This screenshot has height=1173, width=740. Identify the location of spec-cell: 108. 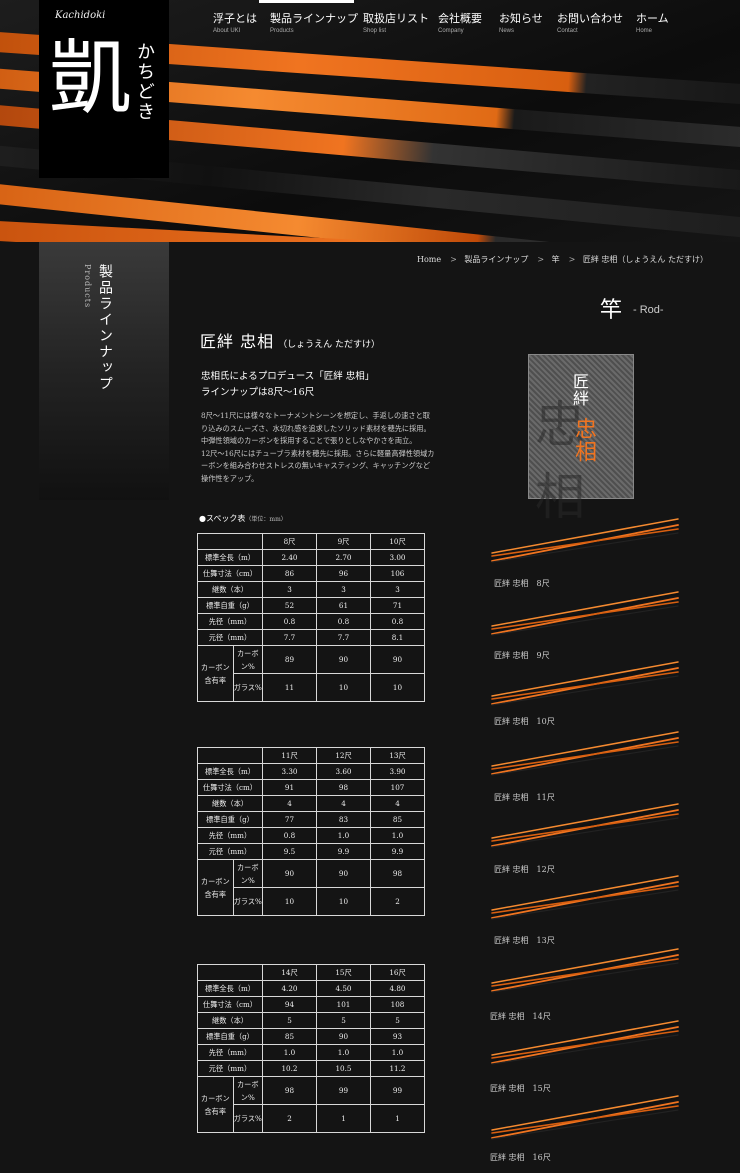
(397, 1004).